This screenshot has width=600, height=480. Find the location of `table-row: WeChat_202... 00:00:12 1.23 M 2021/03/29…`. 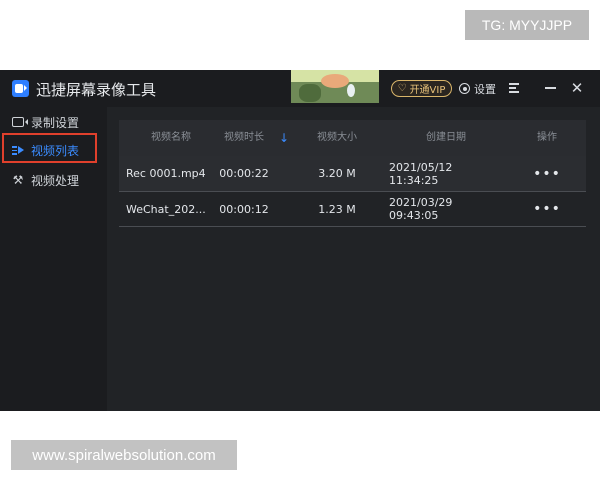

table-row: WeChat_202... 00:00:12 1.23 M 2021/03/29… is located at coordinates (352, 209).